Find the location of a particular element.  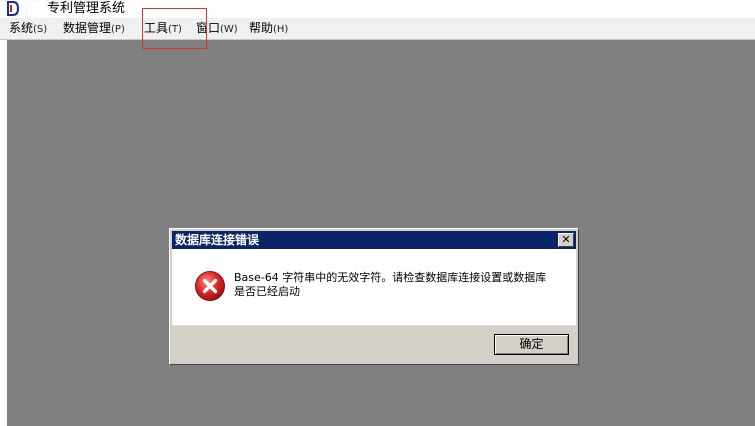

menu-help: 帮助(H) is located at coordinates (268, 28).